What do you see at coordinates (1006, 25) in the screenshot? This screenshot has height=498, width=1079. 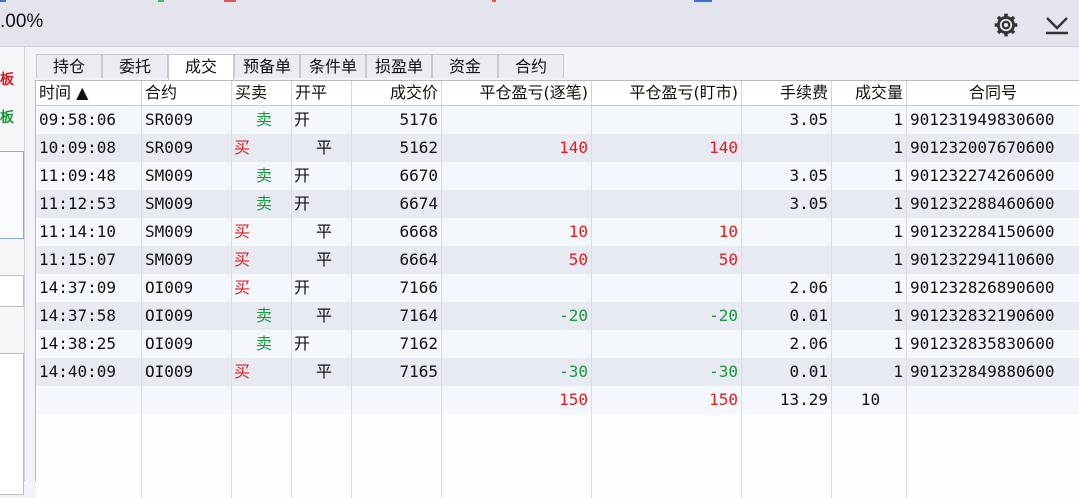 I see `gear-icon` at bounding box center [1006, 25].